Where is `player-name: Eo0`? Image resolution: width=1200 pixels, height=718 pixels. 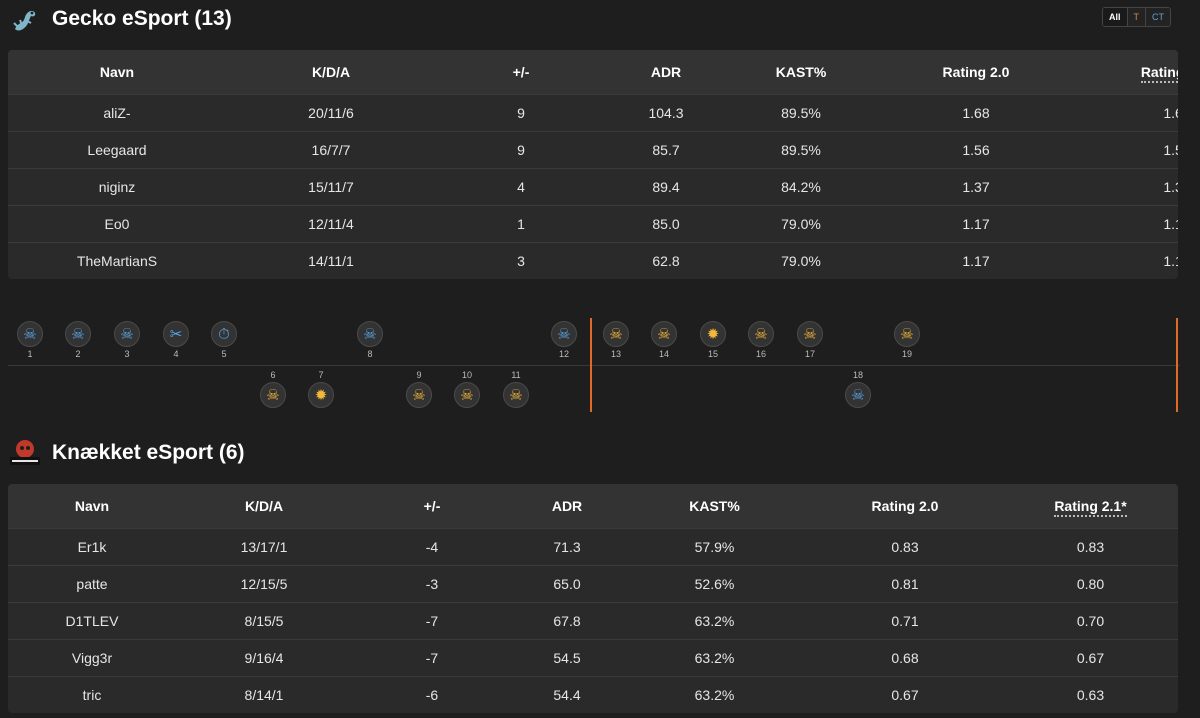 player-name: Eo0 is located at coordinates (117, 223).